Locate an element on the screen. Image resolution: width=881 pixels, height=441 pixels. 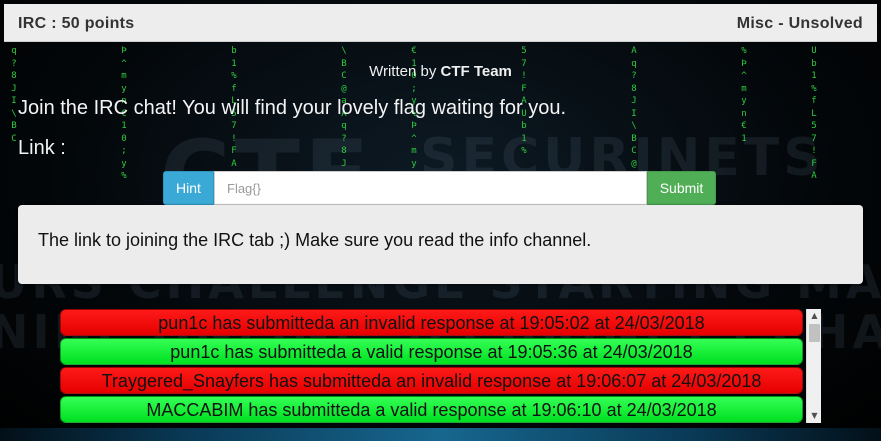
matrix-column: % Þ ^ m y n € 1 is located at coordinates (744, 95).